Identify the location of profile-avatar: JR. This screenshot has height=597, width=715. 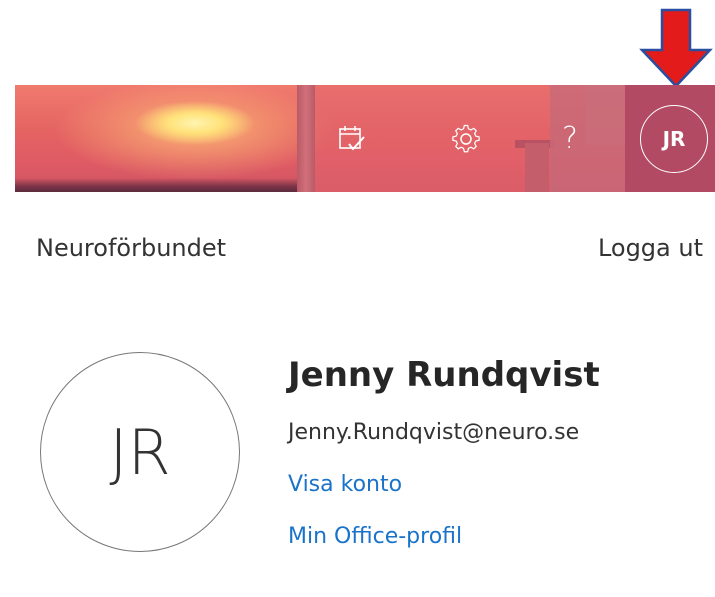
(140, 452).